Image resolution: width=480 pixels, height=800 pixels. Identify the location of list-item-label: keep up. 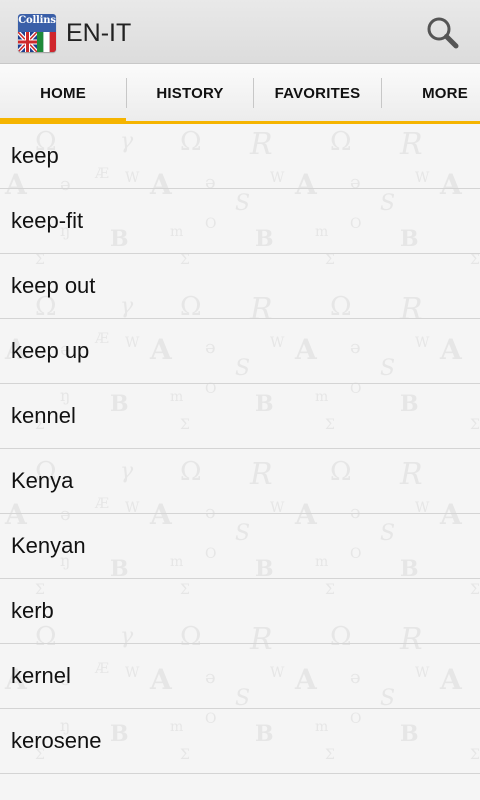
(50, 350).